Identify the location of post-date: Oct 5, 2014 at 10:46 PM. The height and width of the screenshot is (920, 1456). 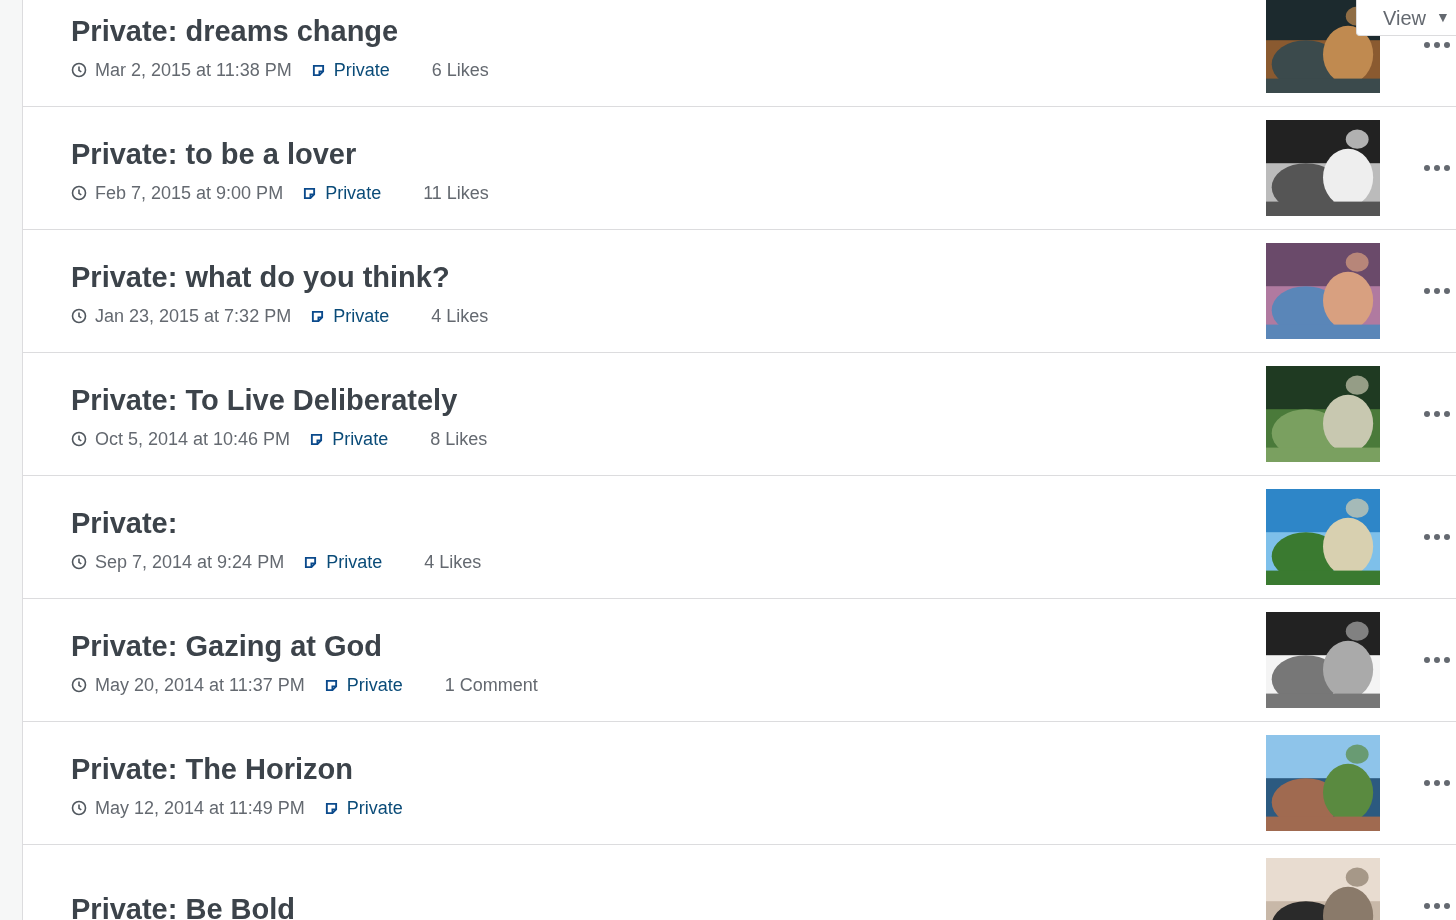
(193, 439).